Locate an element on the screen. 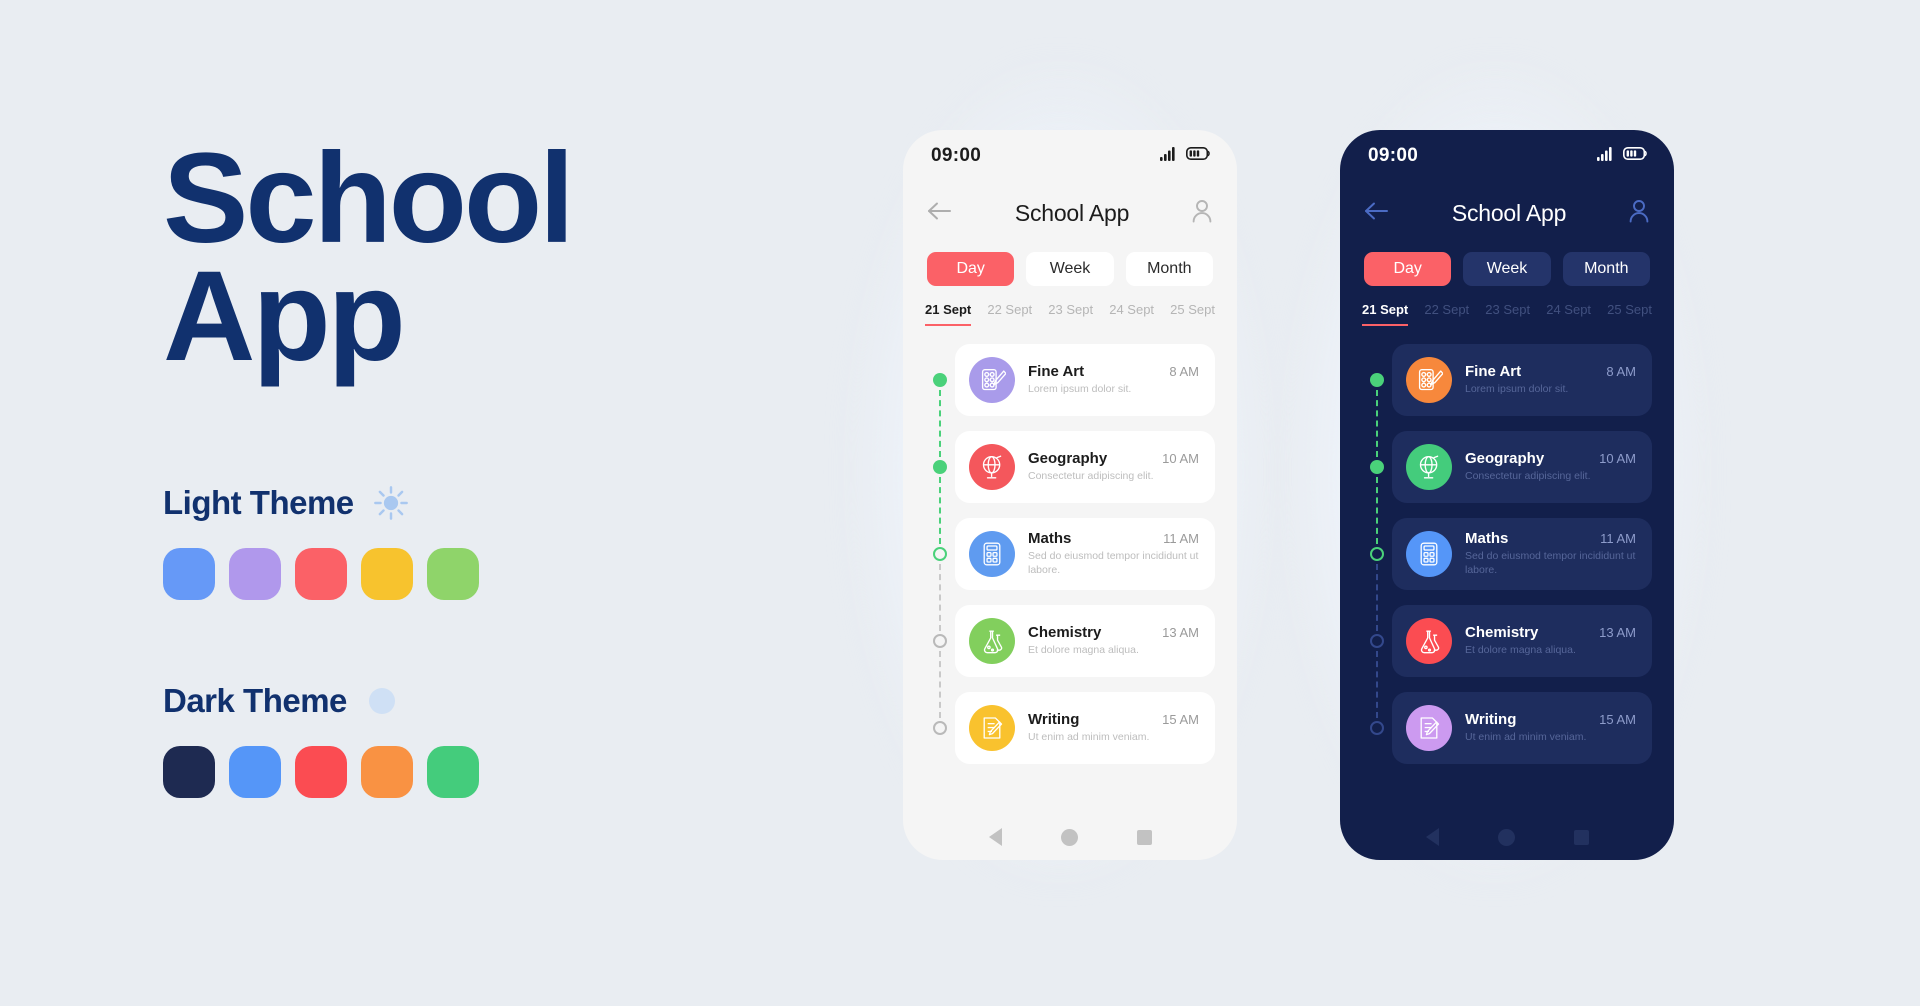 This screenshot has height=1006, width=1920. status-clock: 09:00 is located at coordinates (956, 155).